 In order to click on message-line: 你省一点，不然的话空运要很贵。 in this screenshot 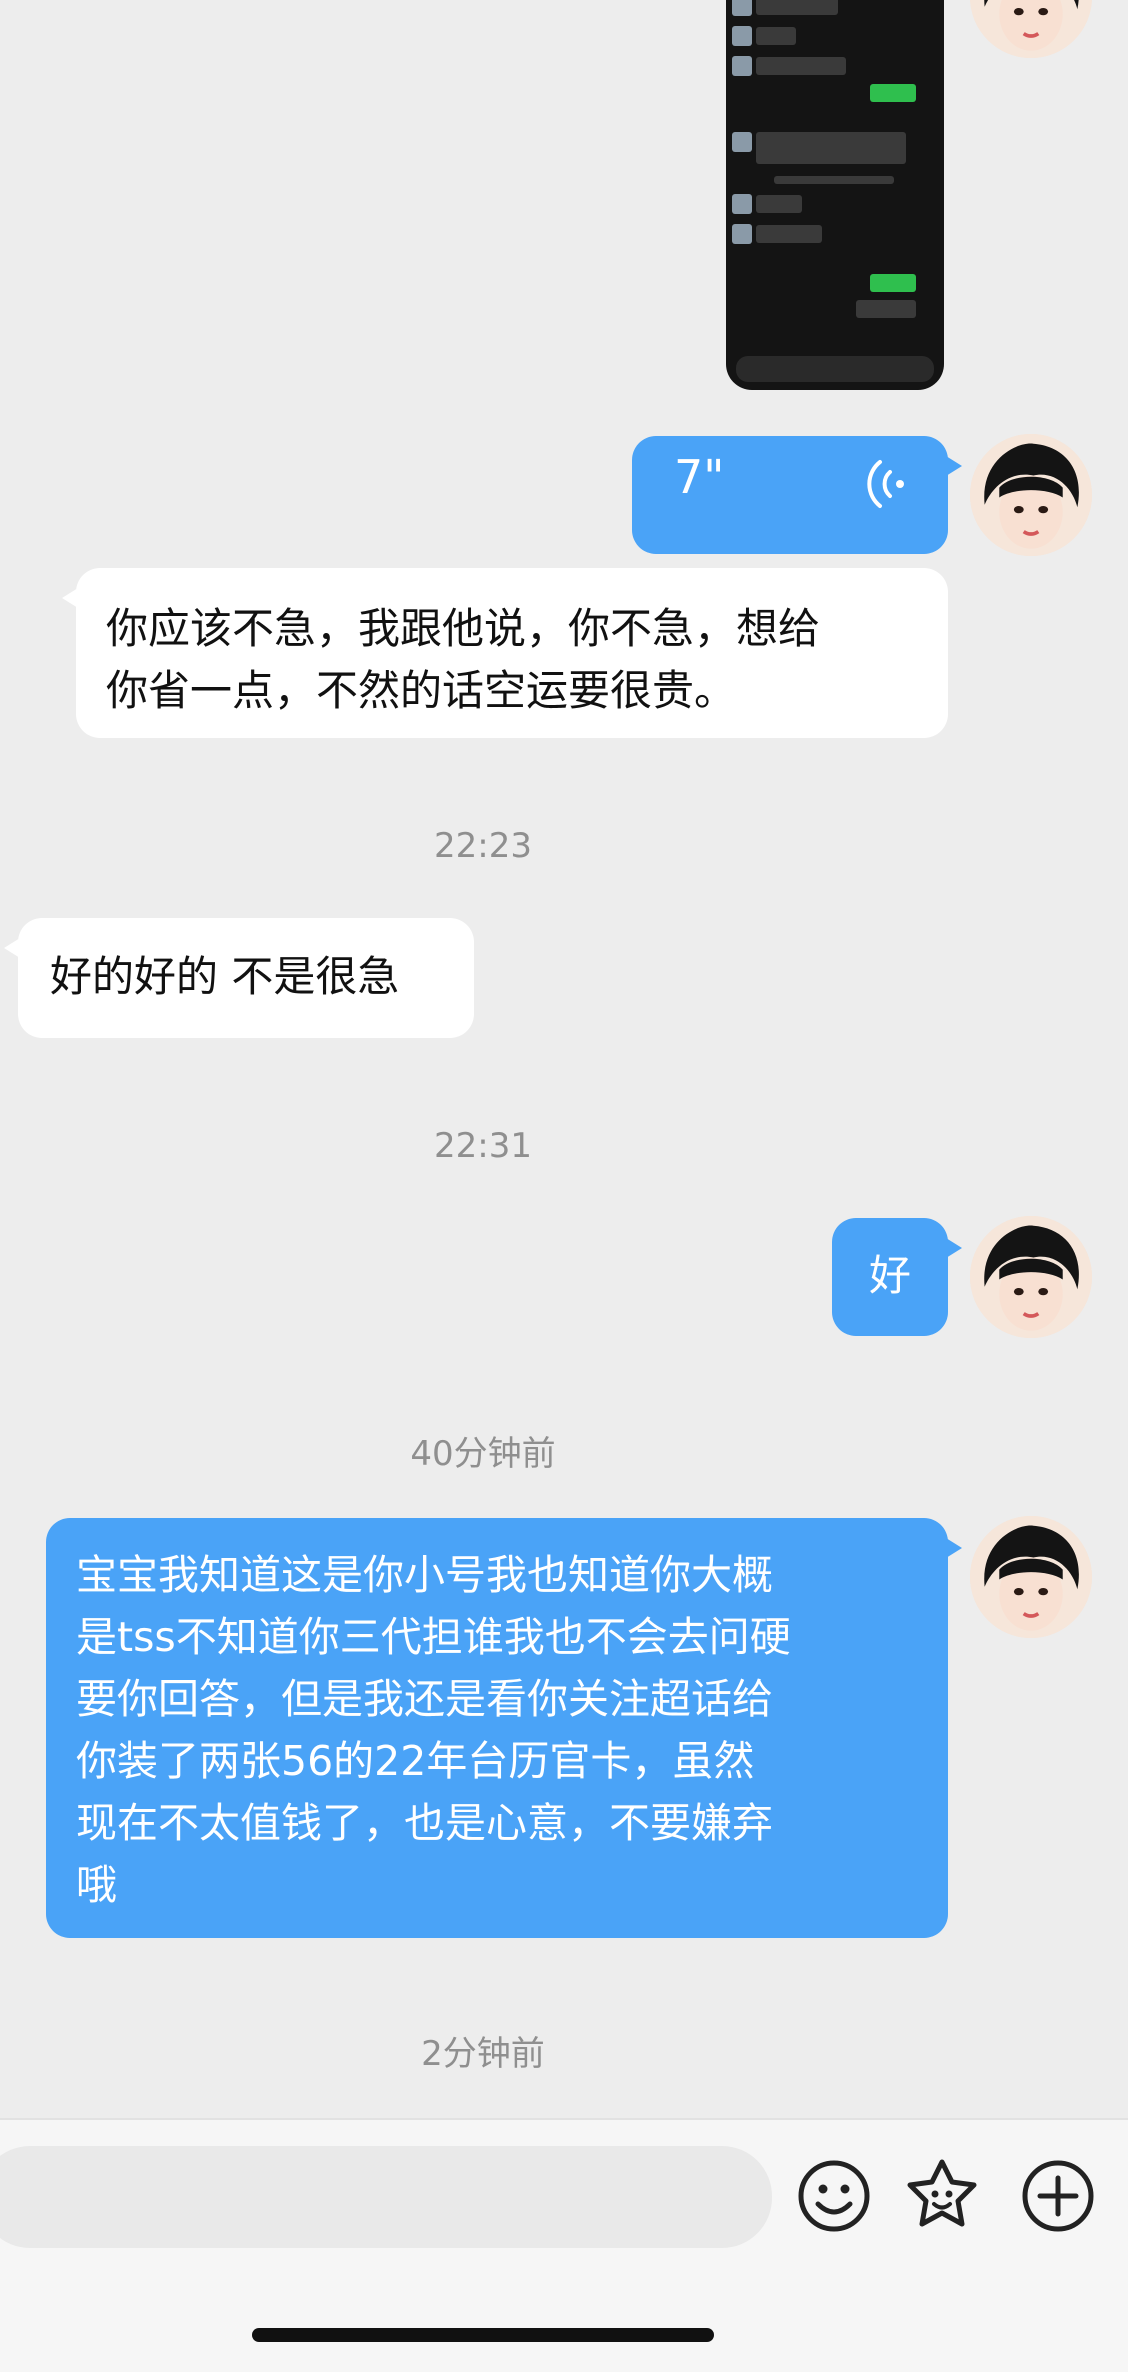, I will do `click(421, 690)`.